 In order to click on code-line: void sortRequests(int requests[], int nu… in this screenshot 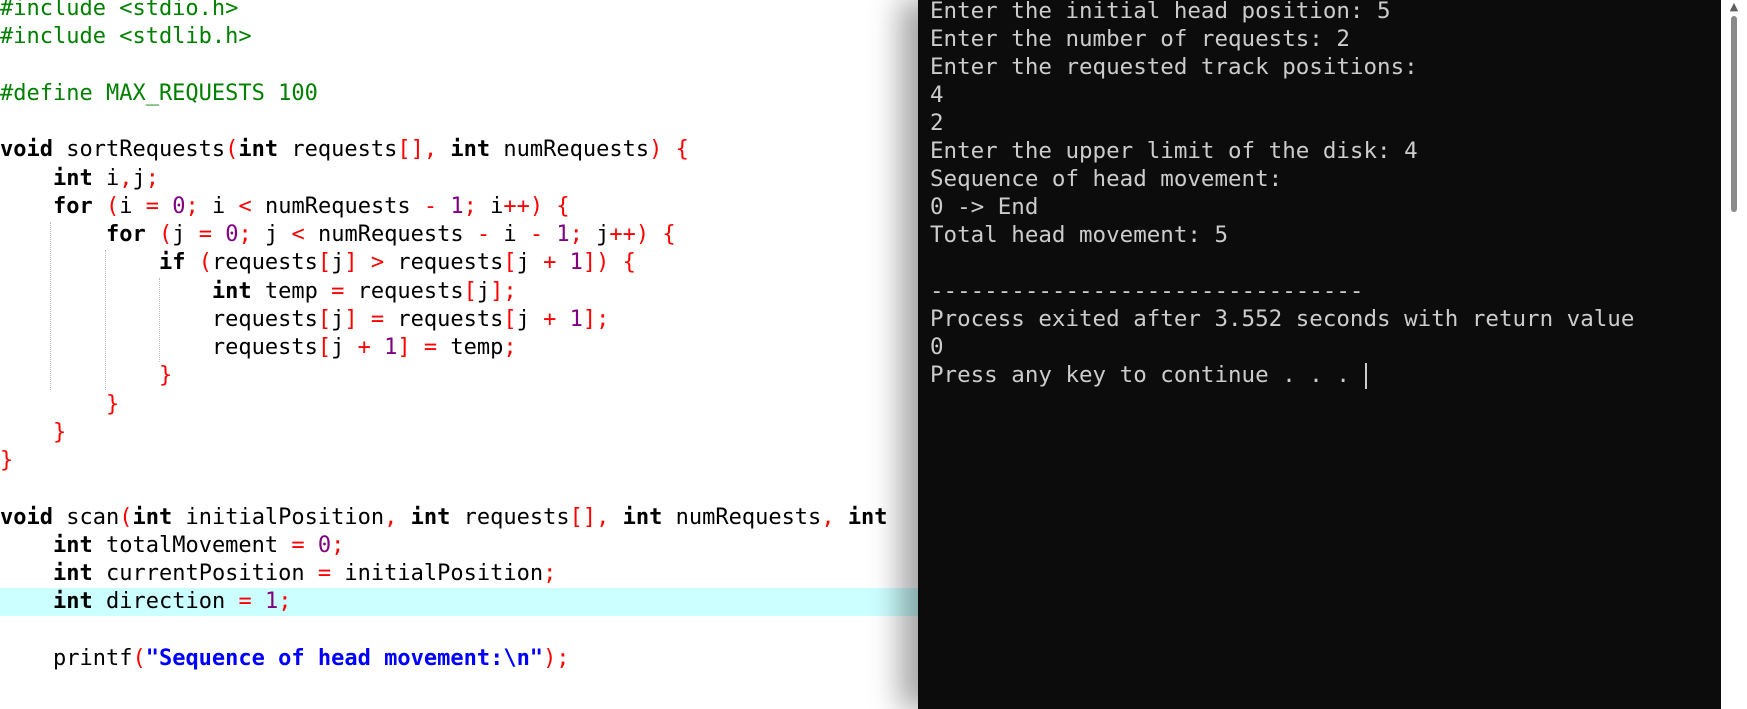, I will do `click(460, 150)`.